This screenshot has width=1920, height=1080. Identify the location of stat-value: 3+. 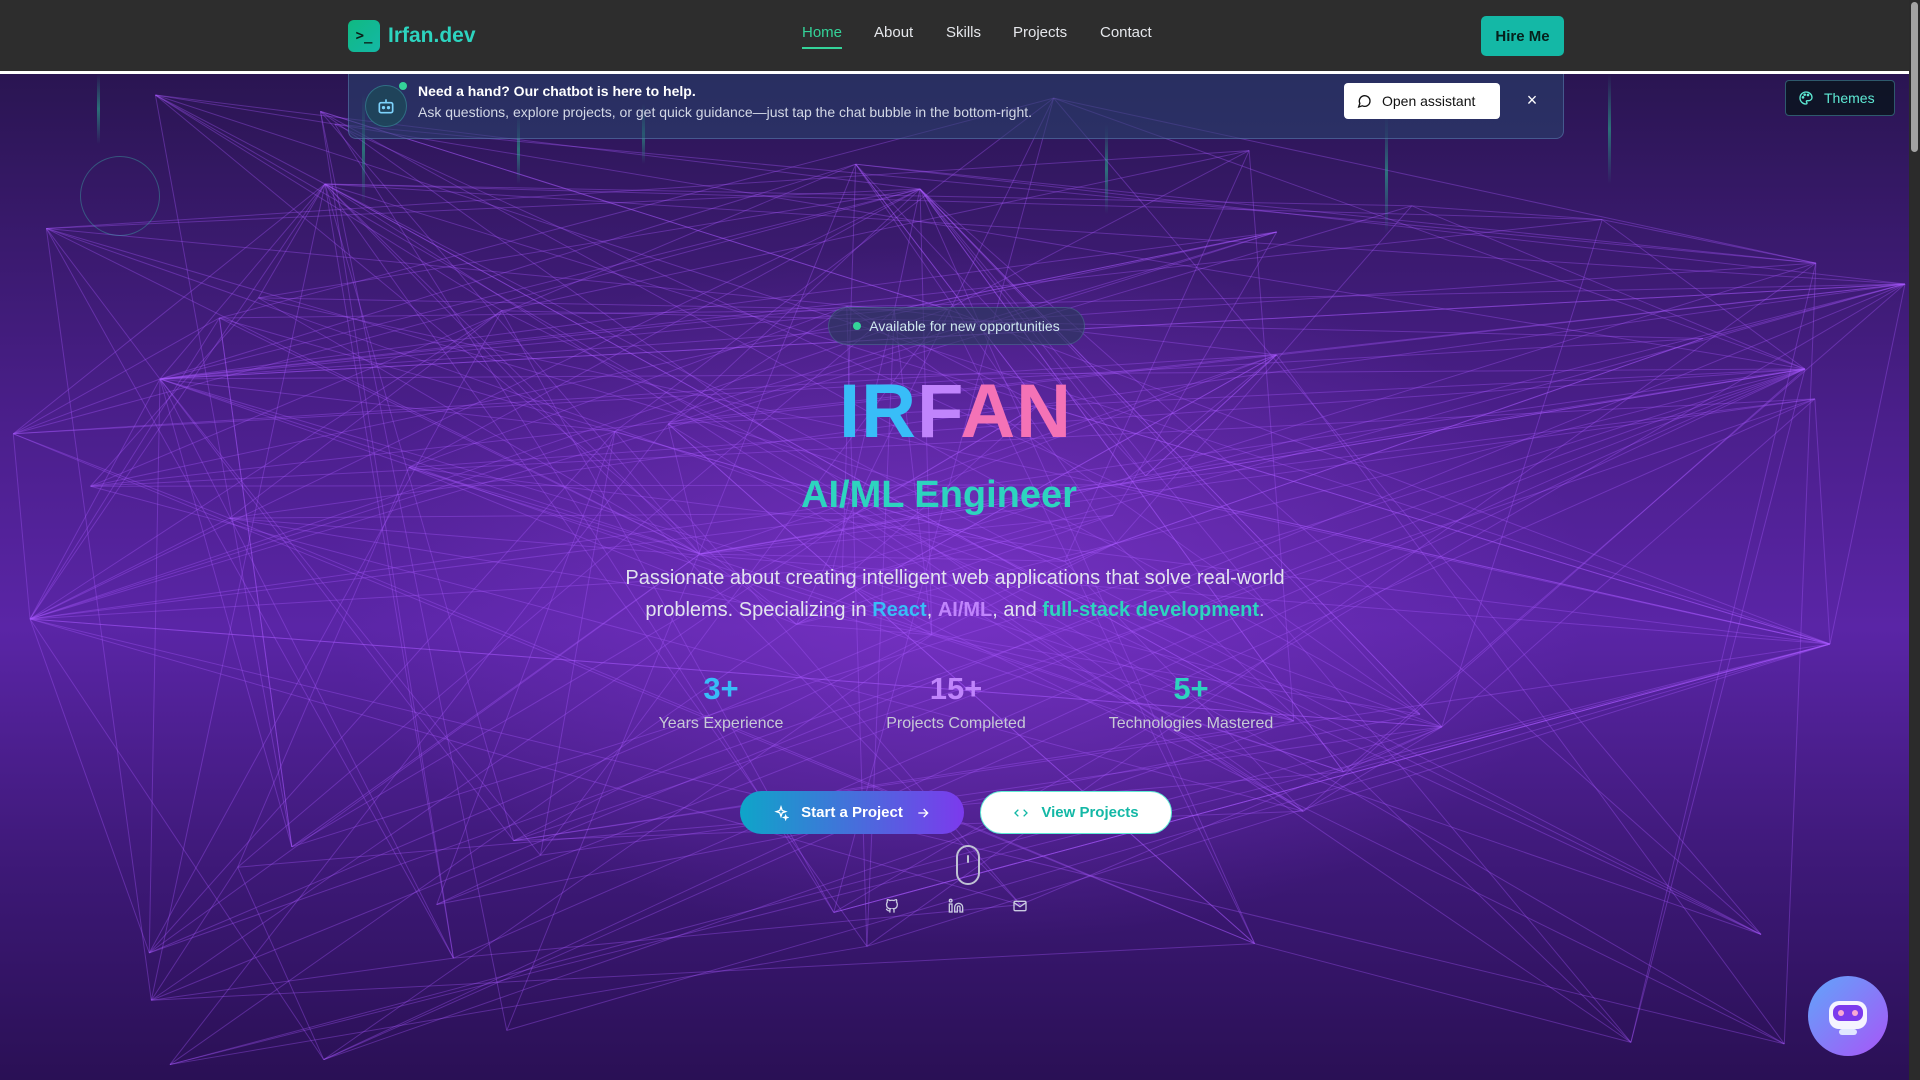
(721, 688).